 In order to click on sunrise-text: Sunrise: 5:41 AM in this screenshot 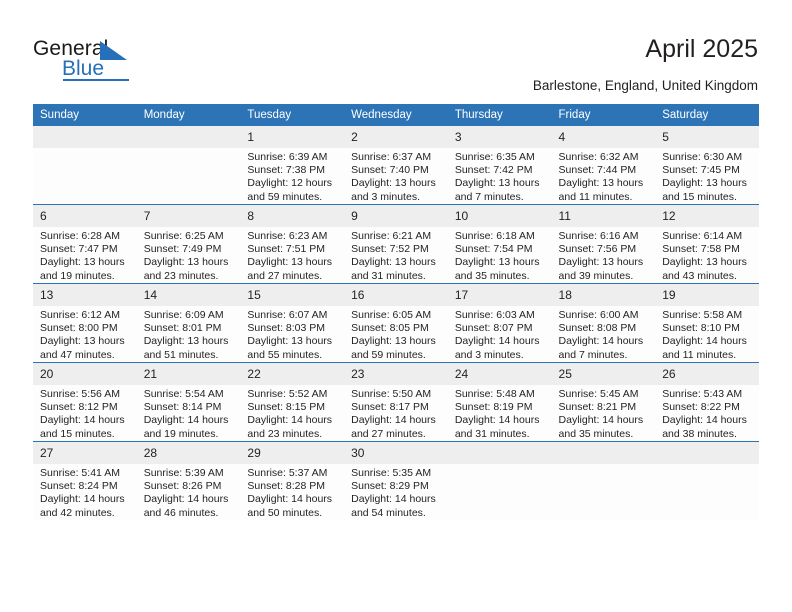, I will do `click(80, 473)`.